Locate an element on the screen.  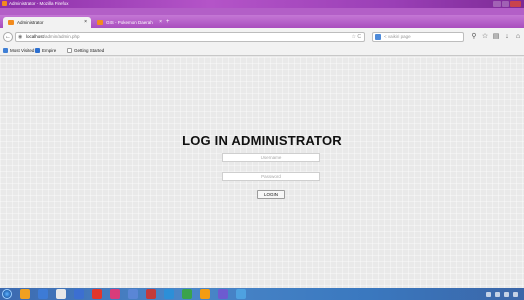
taskbar-apps is located at coordinates (133, 294).